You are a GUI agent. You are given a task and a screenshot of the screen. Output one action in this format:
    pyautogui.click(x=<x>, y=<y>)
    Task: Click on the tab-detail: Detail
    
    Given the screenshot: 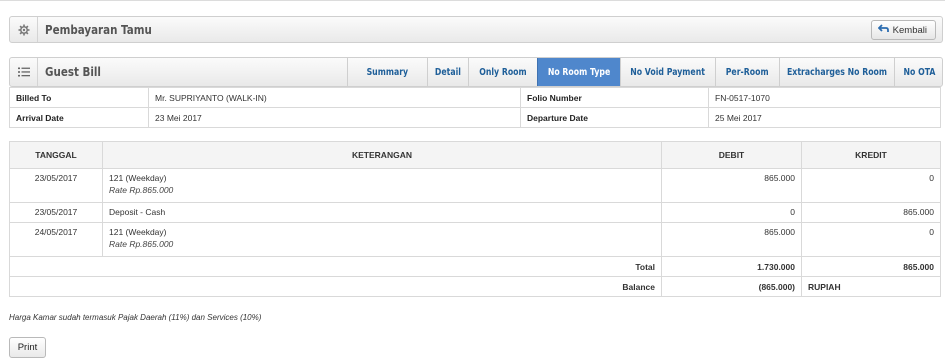 What is the action you would take?
    pyautogui.click(x=447, y=72)
    